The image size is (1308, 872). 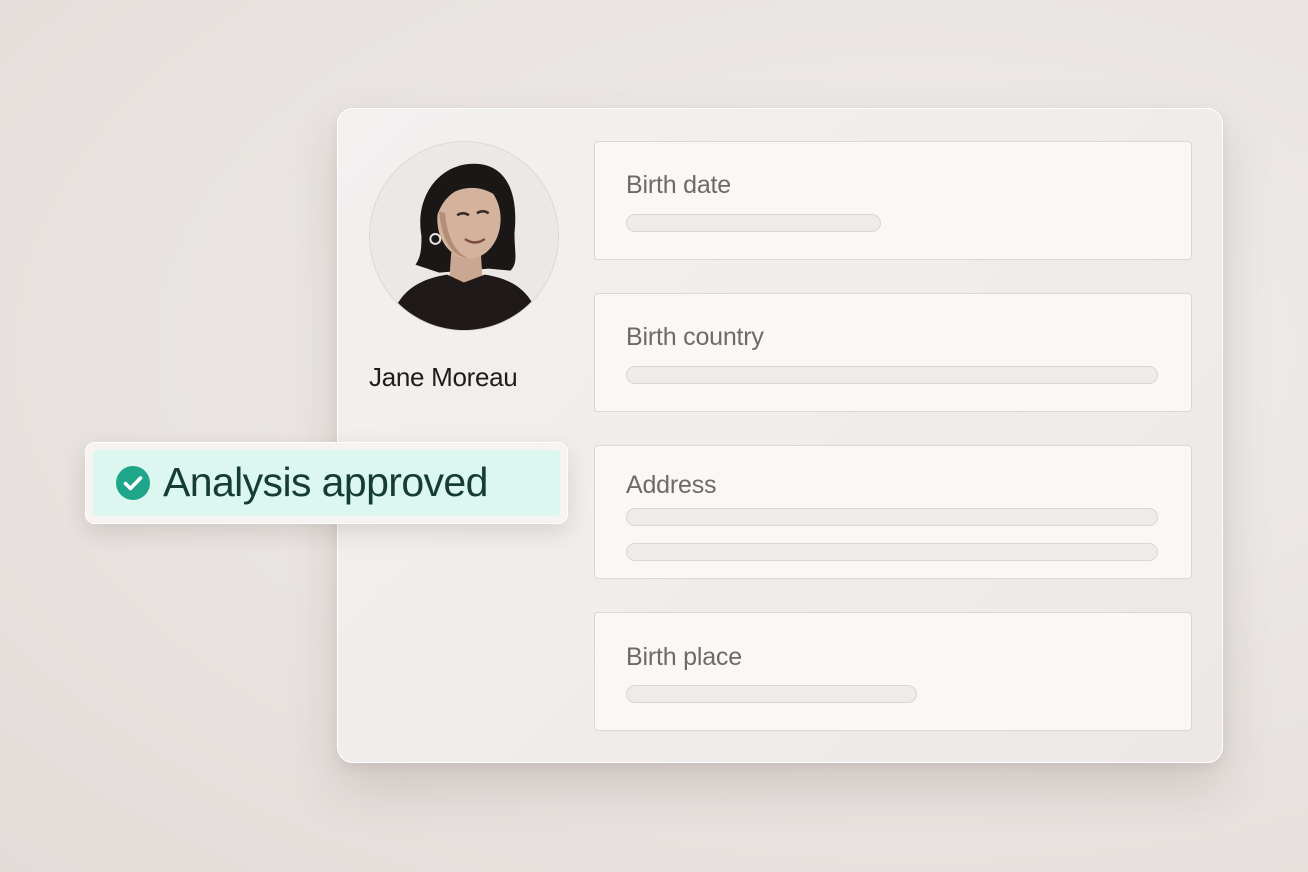 I want to click on profile-name: Jane Moreau, so click(x=443, y=377).